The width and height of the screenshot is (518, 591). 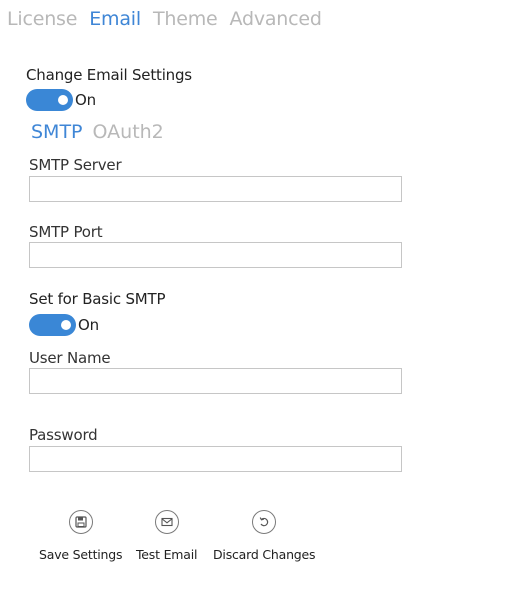 I want to click on change-email-toggle-state: On, so click(x=85, y=100).